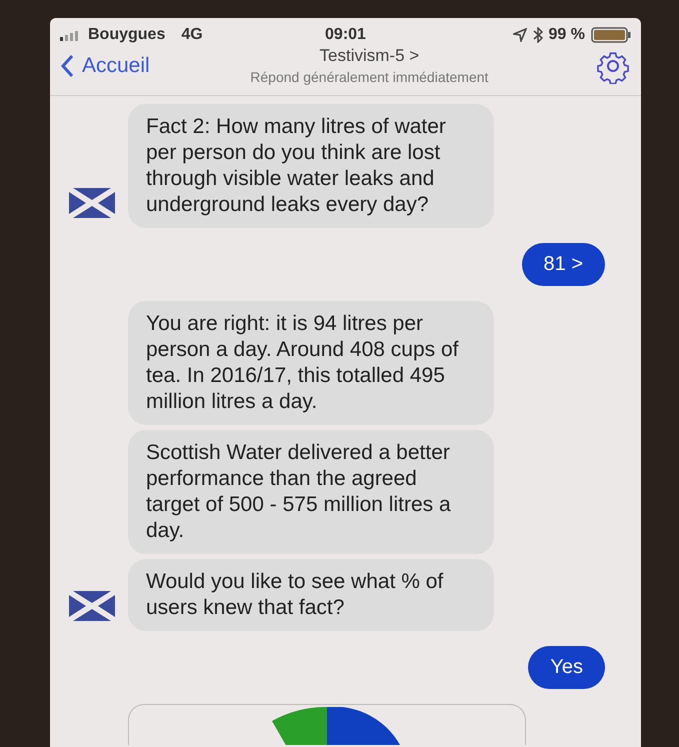 Image resolution: width=679 pixels, height=747 pixels. I want to click on location-arrow-icon, so click(519, 35).